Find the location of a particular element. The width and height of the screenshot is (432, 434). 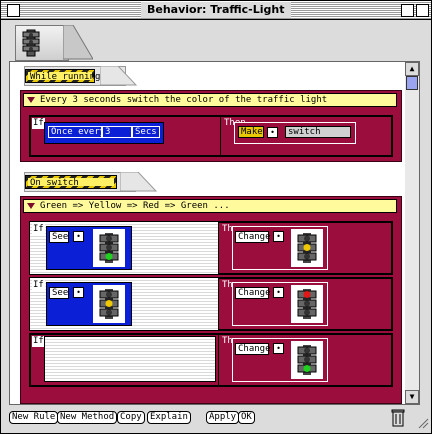

action-box: Make • switch is located at coordinates (295, 133).